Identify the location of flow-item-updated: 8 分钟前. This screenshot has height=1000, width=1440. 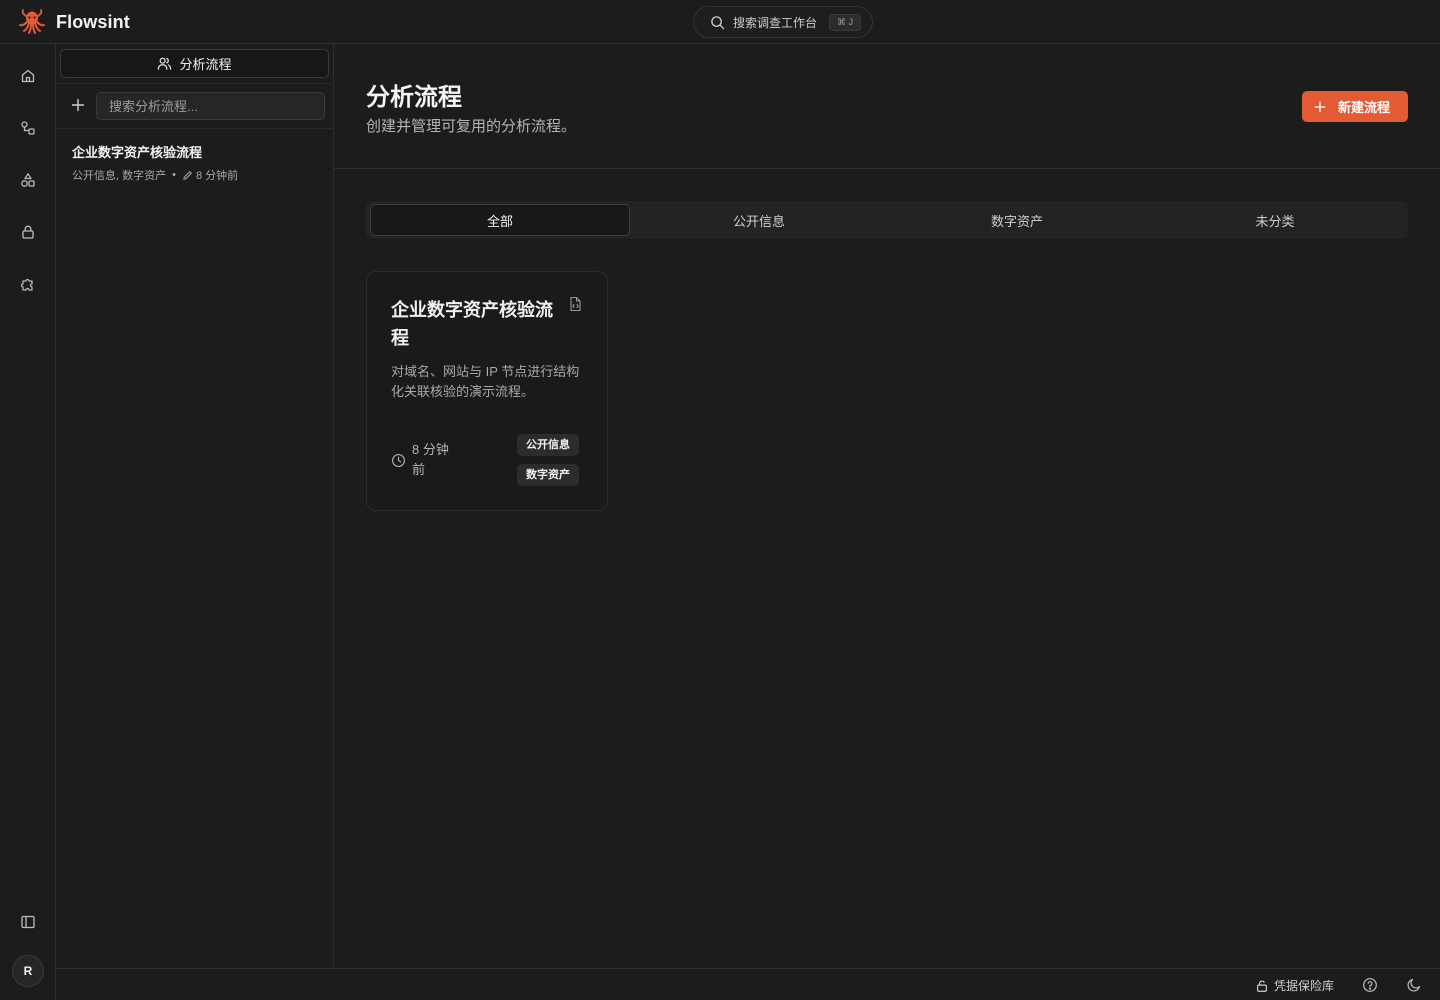
(217, 176).